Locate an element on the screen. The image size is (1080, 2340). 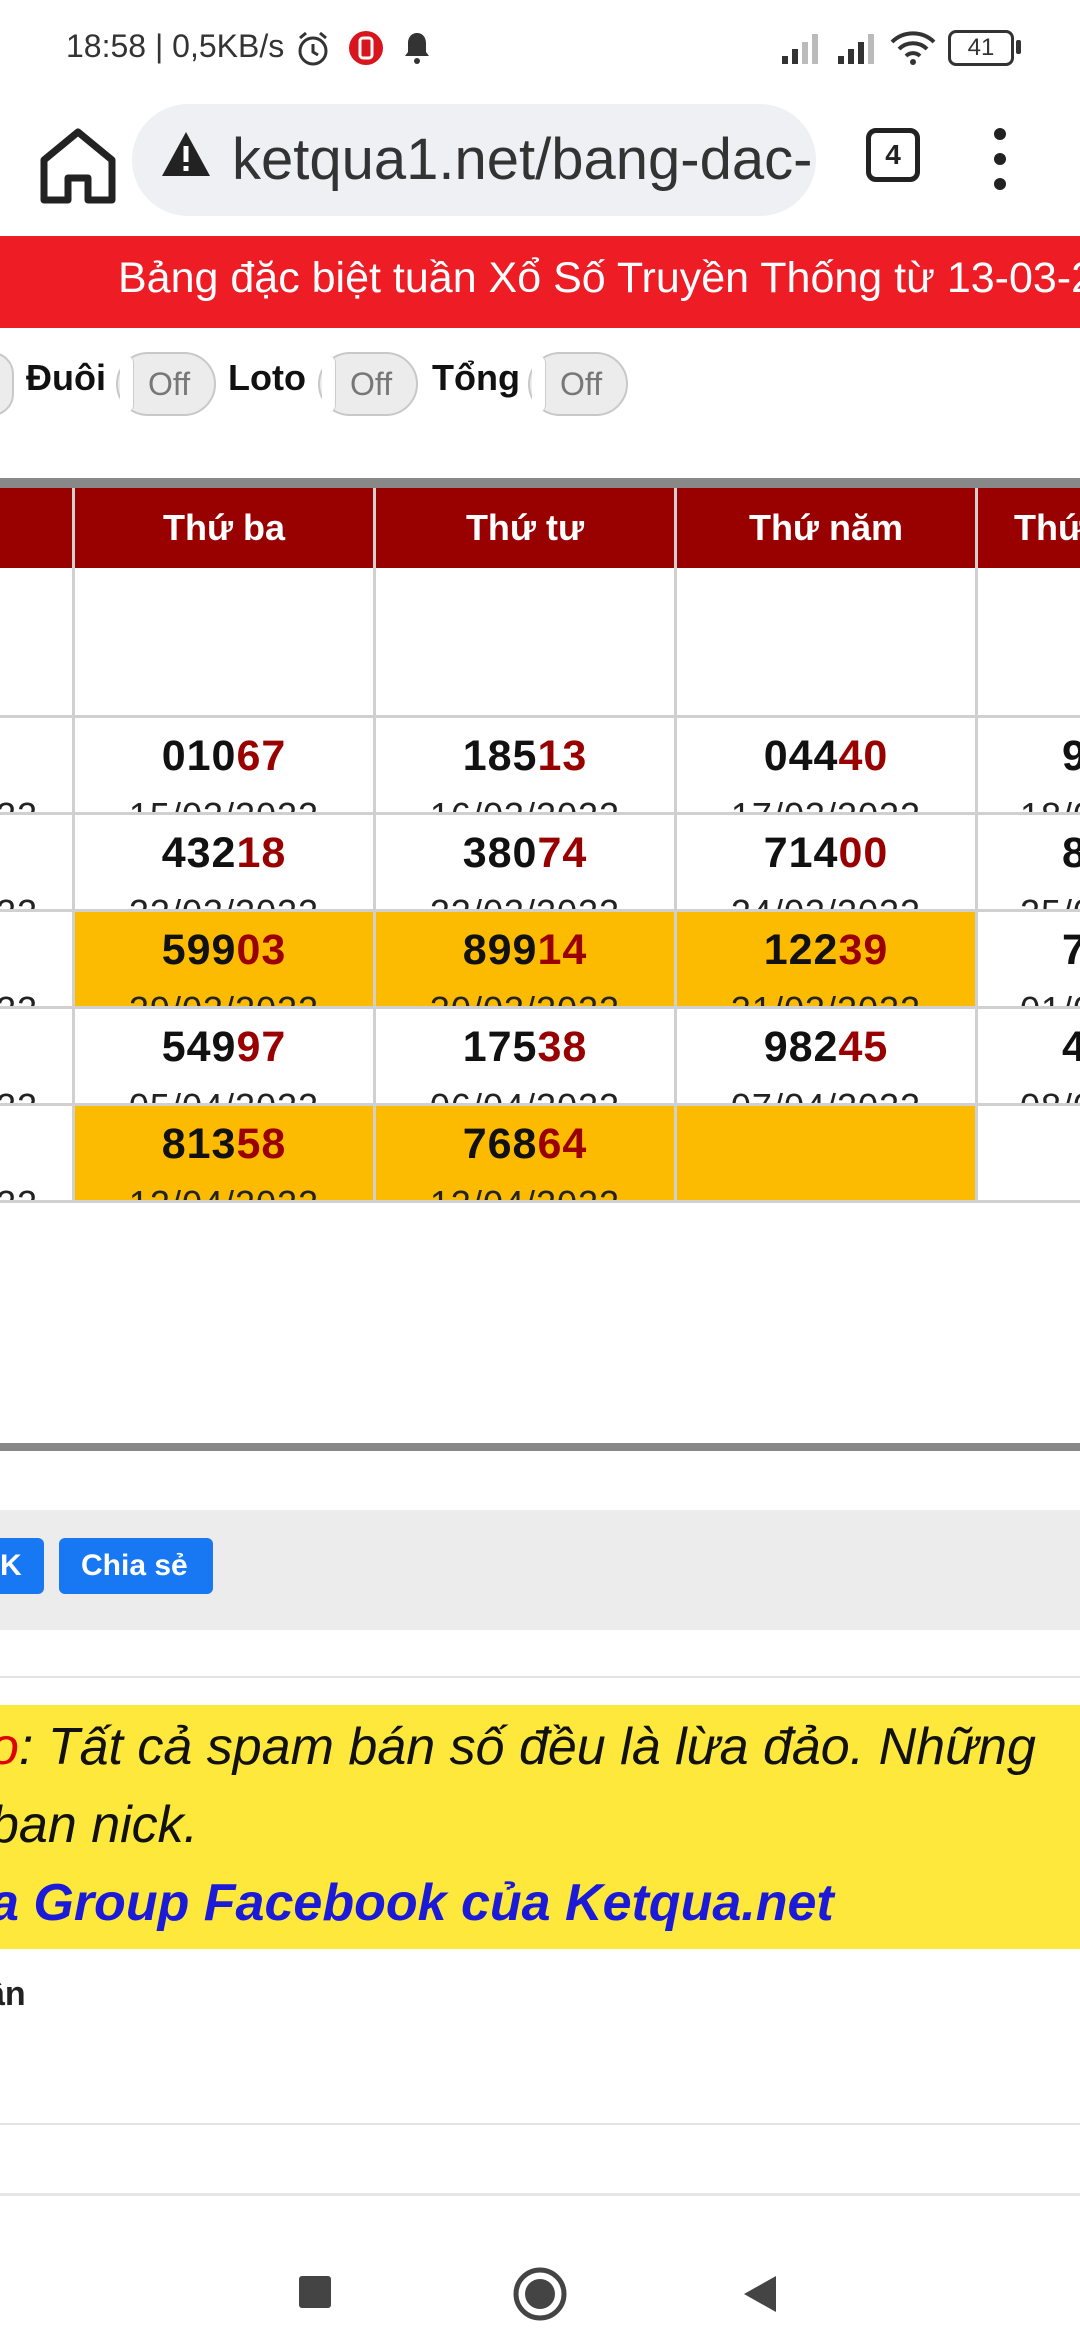
result-number-tail: 13 is located at coordinates (562, 756).